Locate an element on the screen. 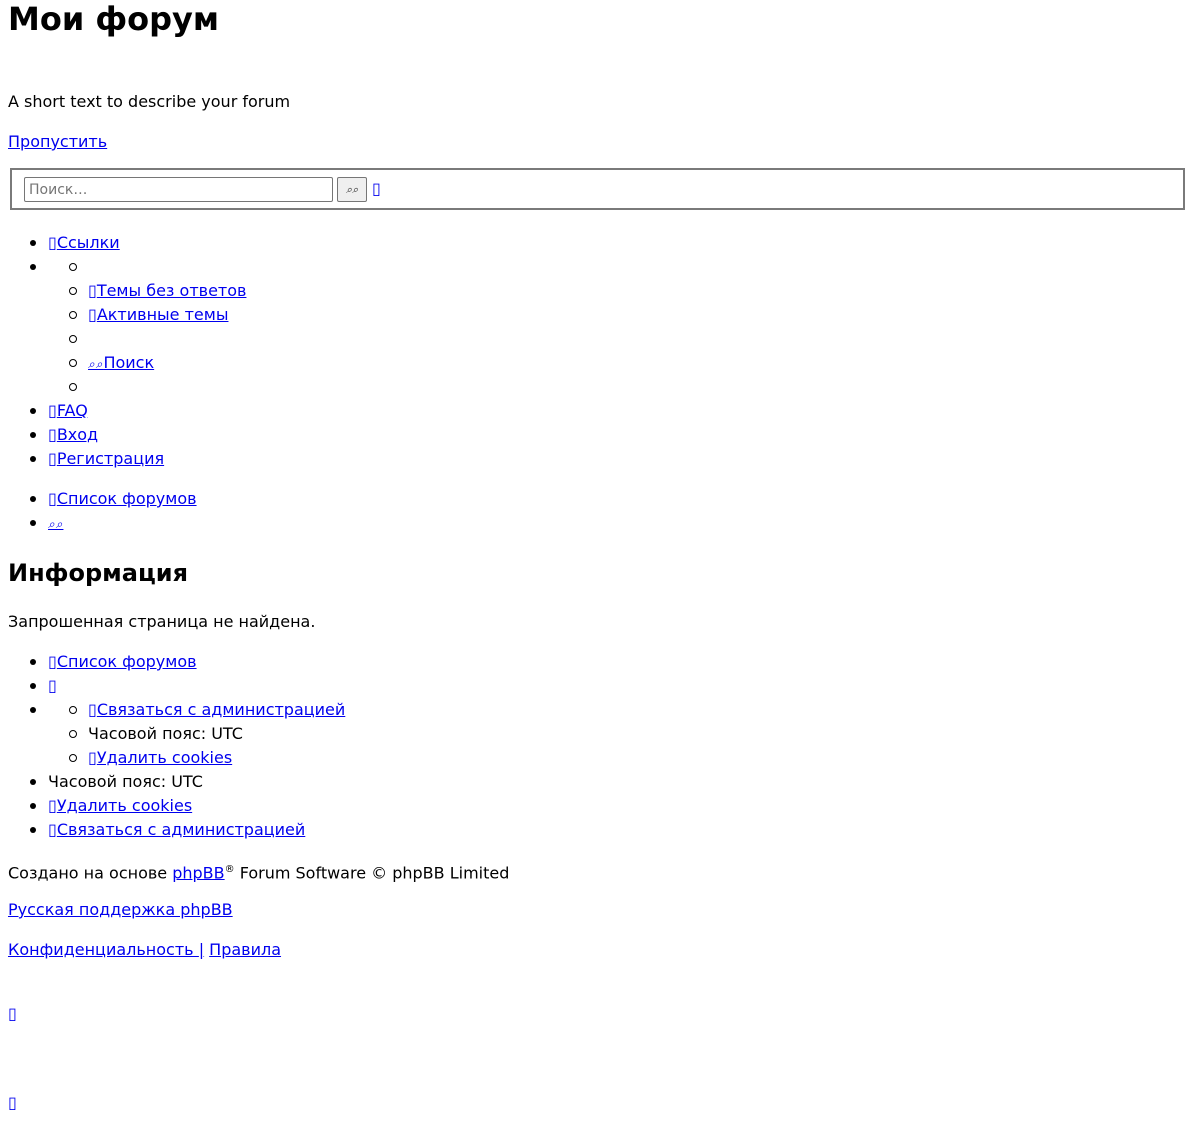  russian-support: Русская поддержка phpBB is located at coordinates (120, 910).